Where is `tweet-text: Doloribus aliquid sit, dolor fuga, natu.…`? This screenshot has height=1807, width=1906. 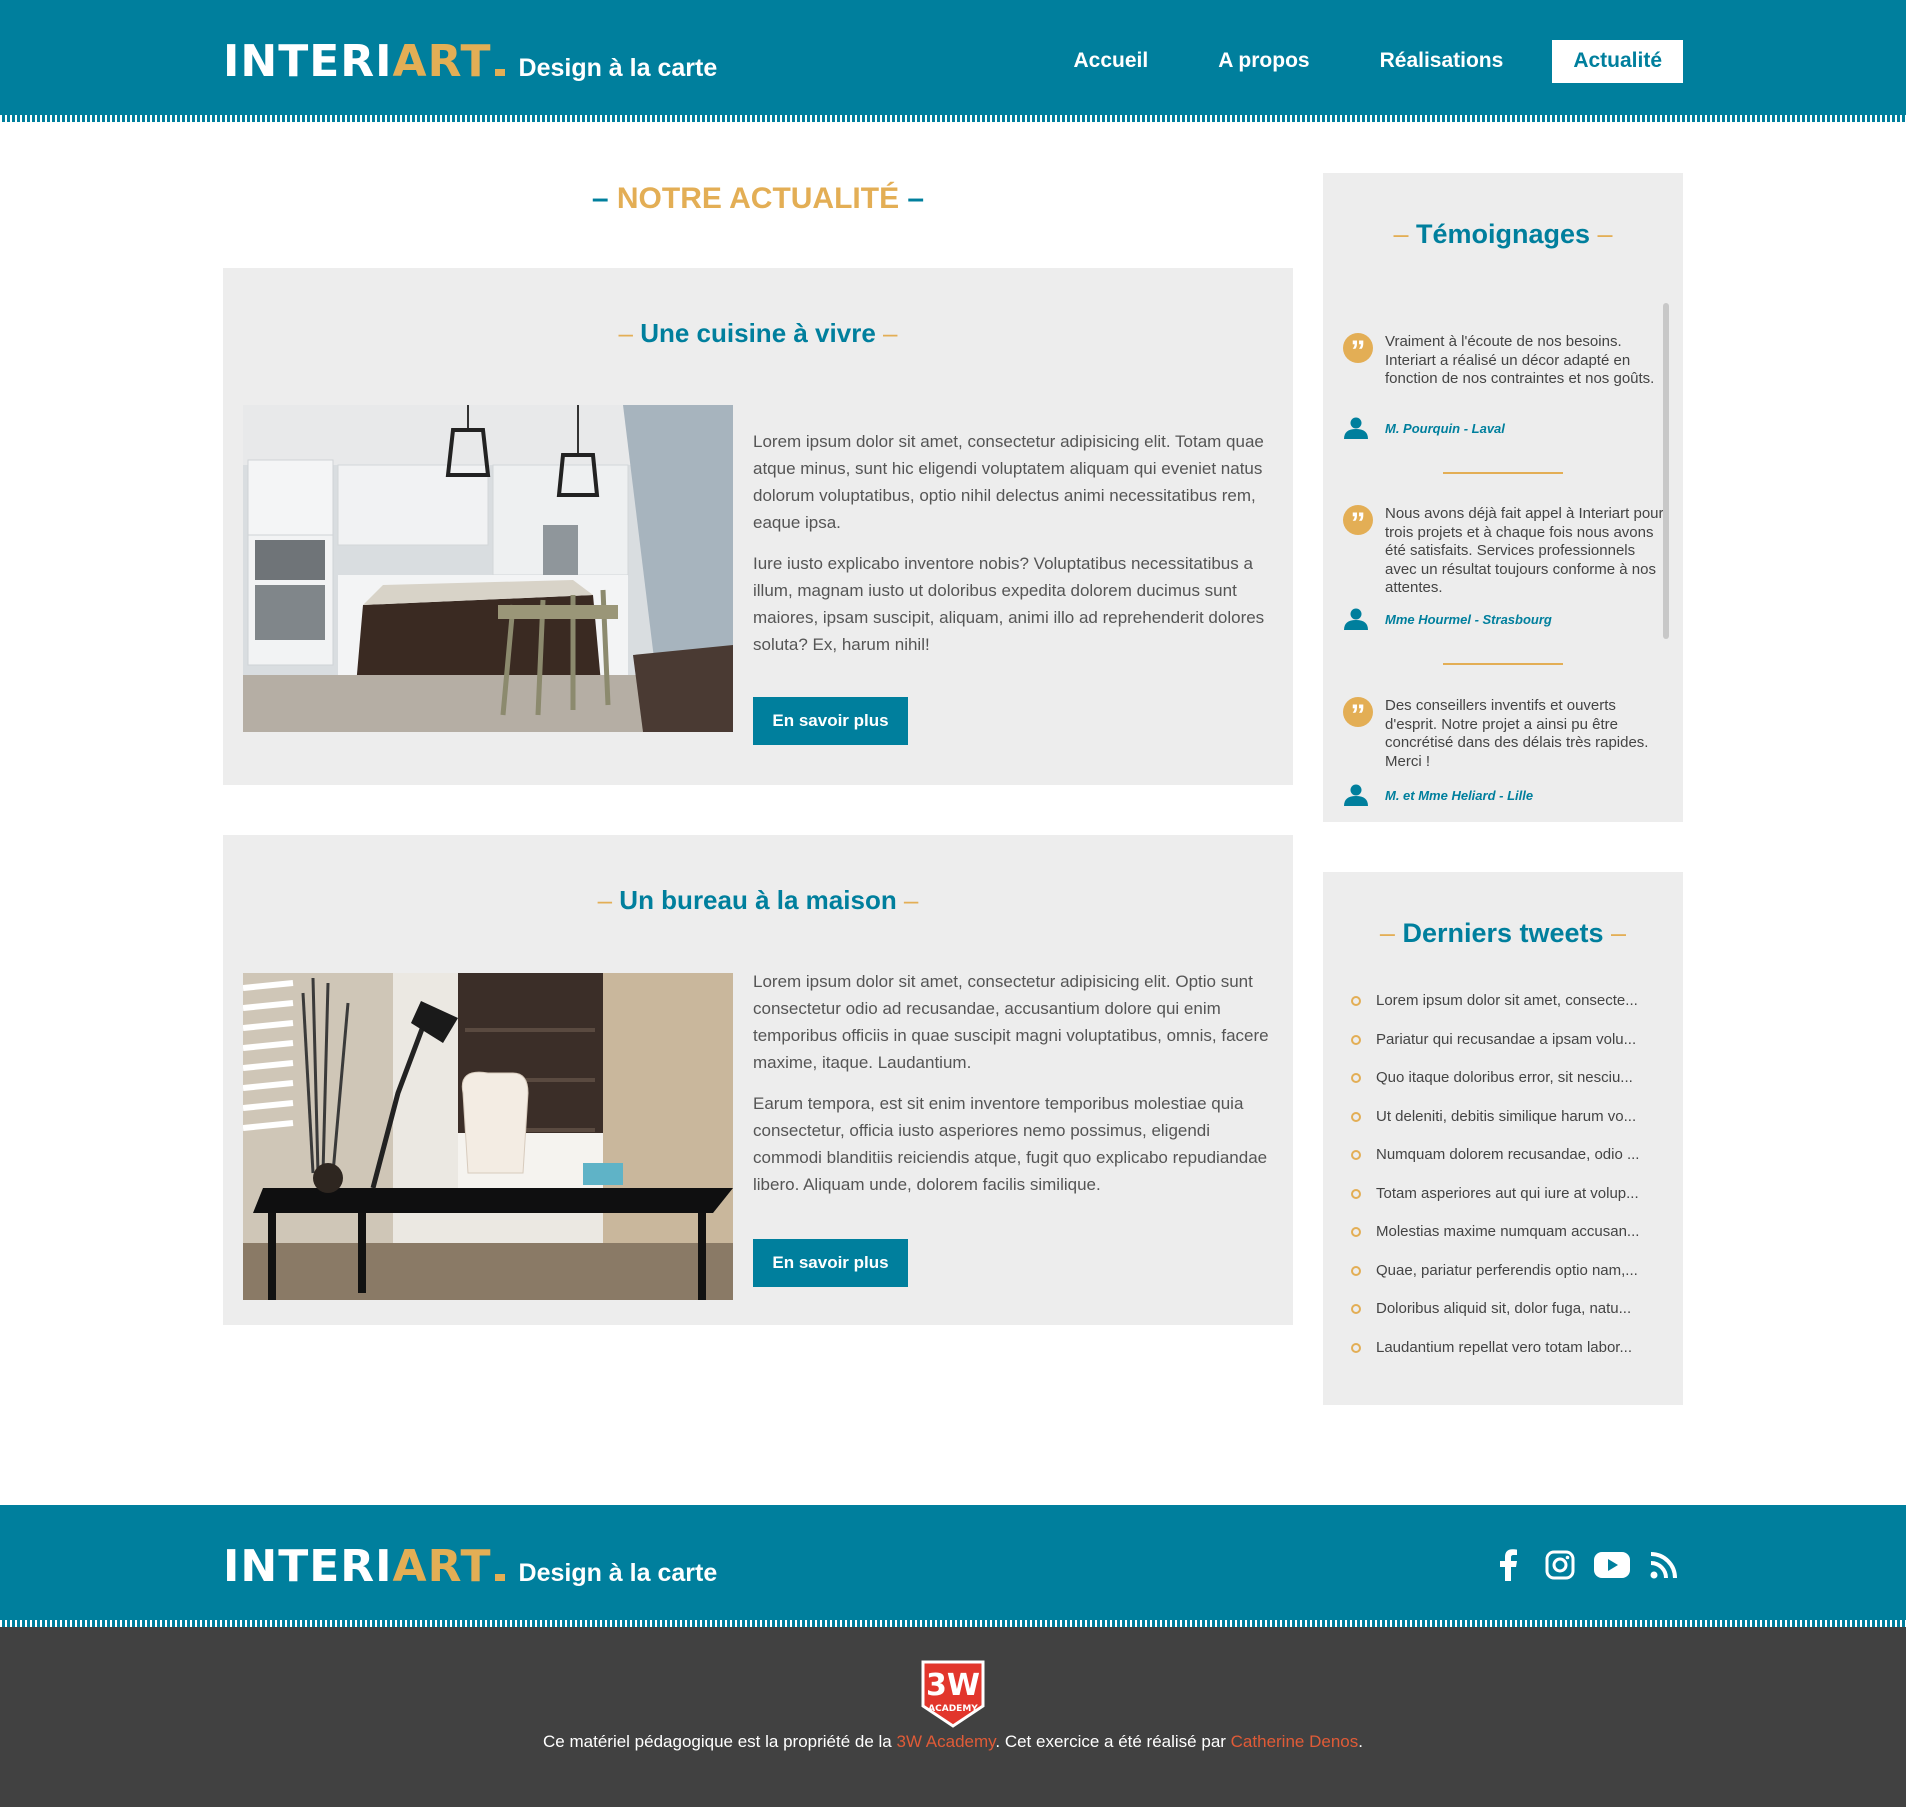
tweet-text: Doloribus aliquid sit, dolor fuga, natu.… is located at coordinates (1504, 1308).